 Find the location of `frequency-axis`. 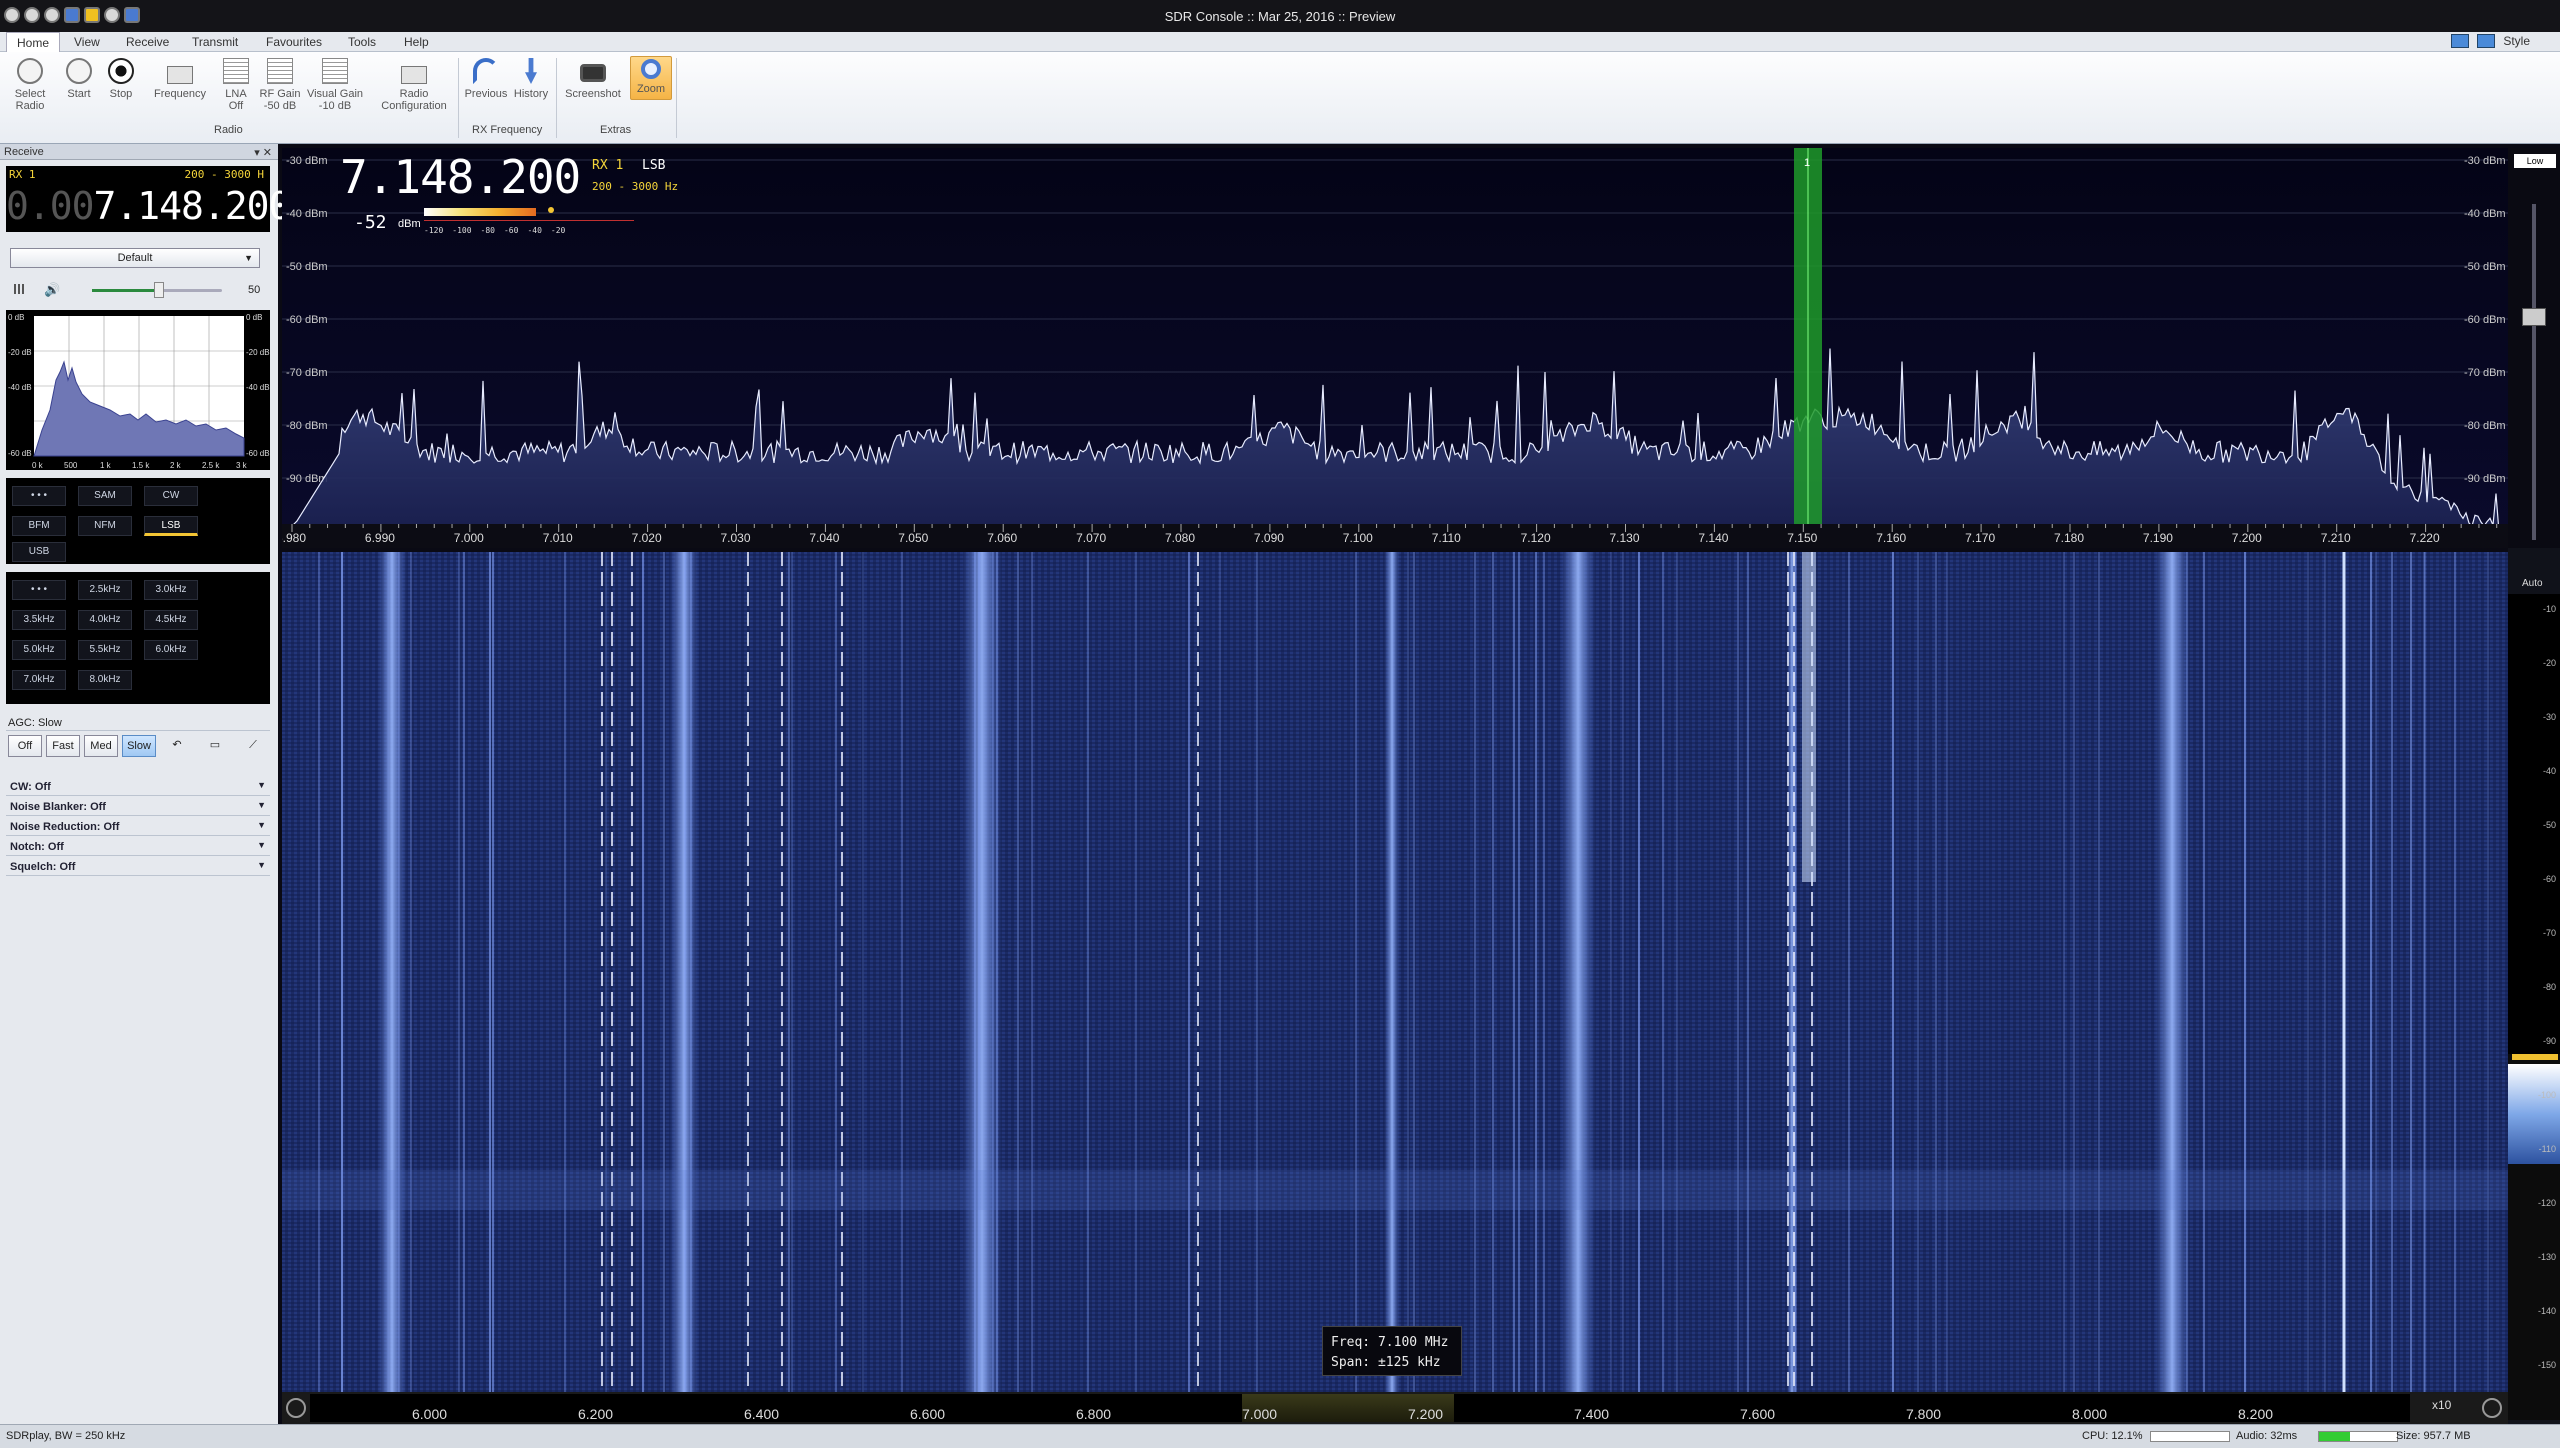

frequency-axis is located at coordinates (1395, 536).